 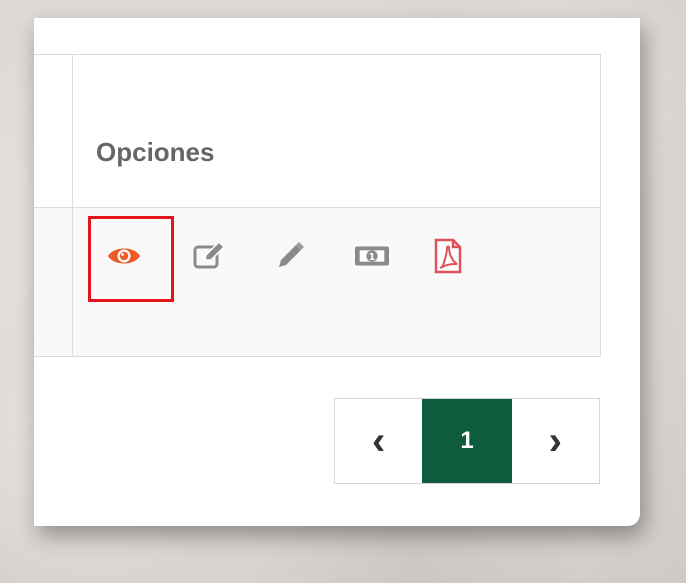 I want to click on page-number-button: 1, so click(x=467, y=441).